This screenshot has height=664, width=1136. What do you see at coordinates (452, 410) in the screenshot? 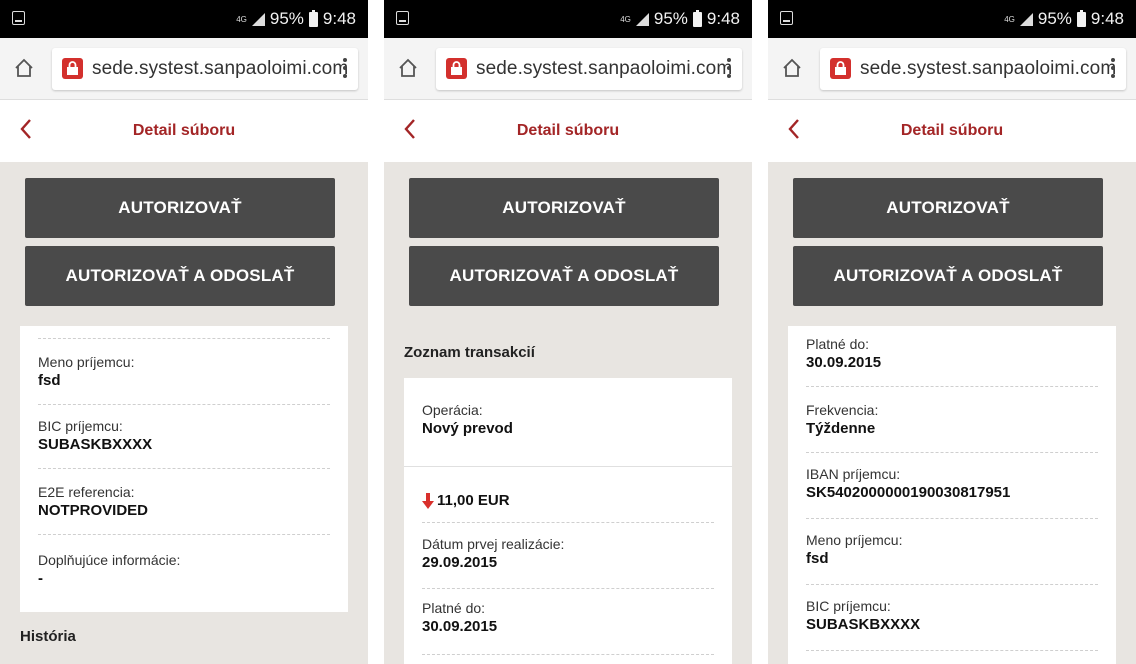
I see `field-label: Operácia:` at bounding box center [452, 410].